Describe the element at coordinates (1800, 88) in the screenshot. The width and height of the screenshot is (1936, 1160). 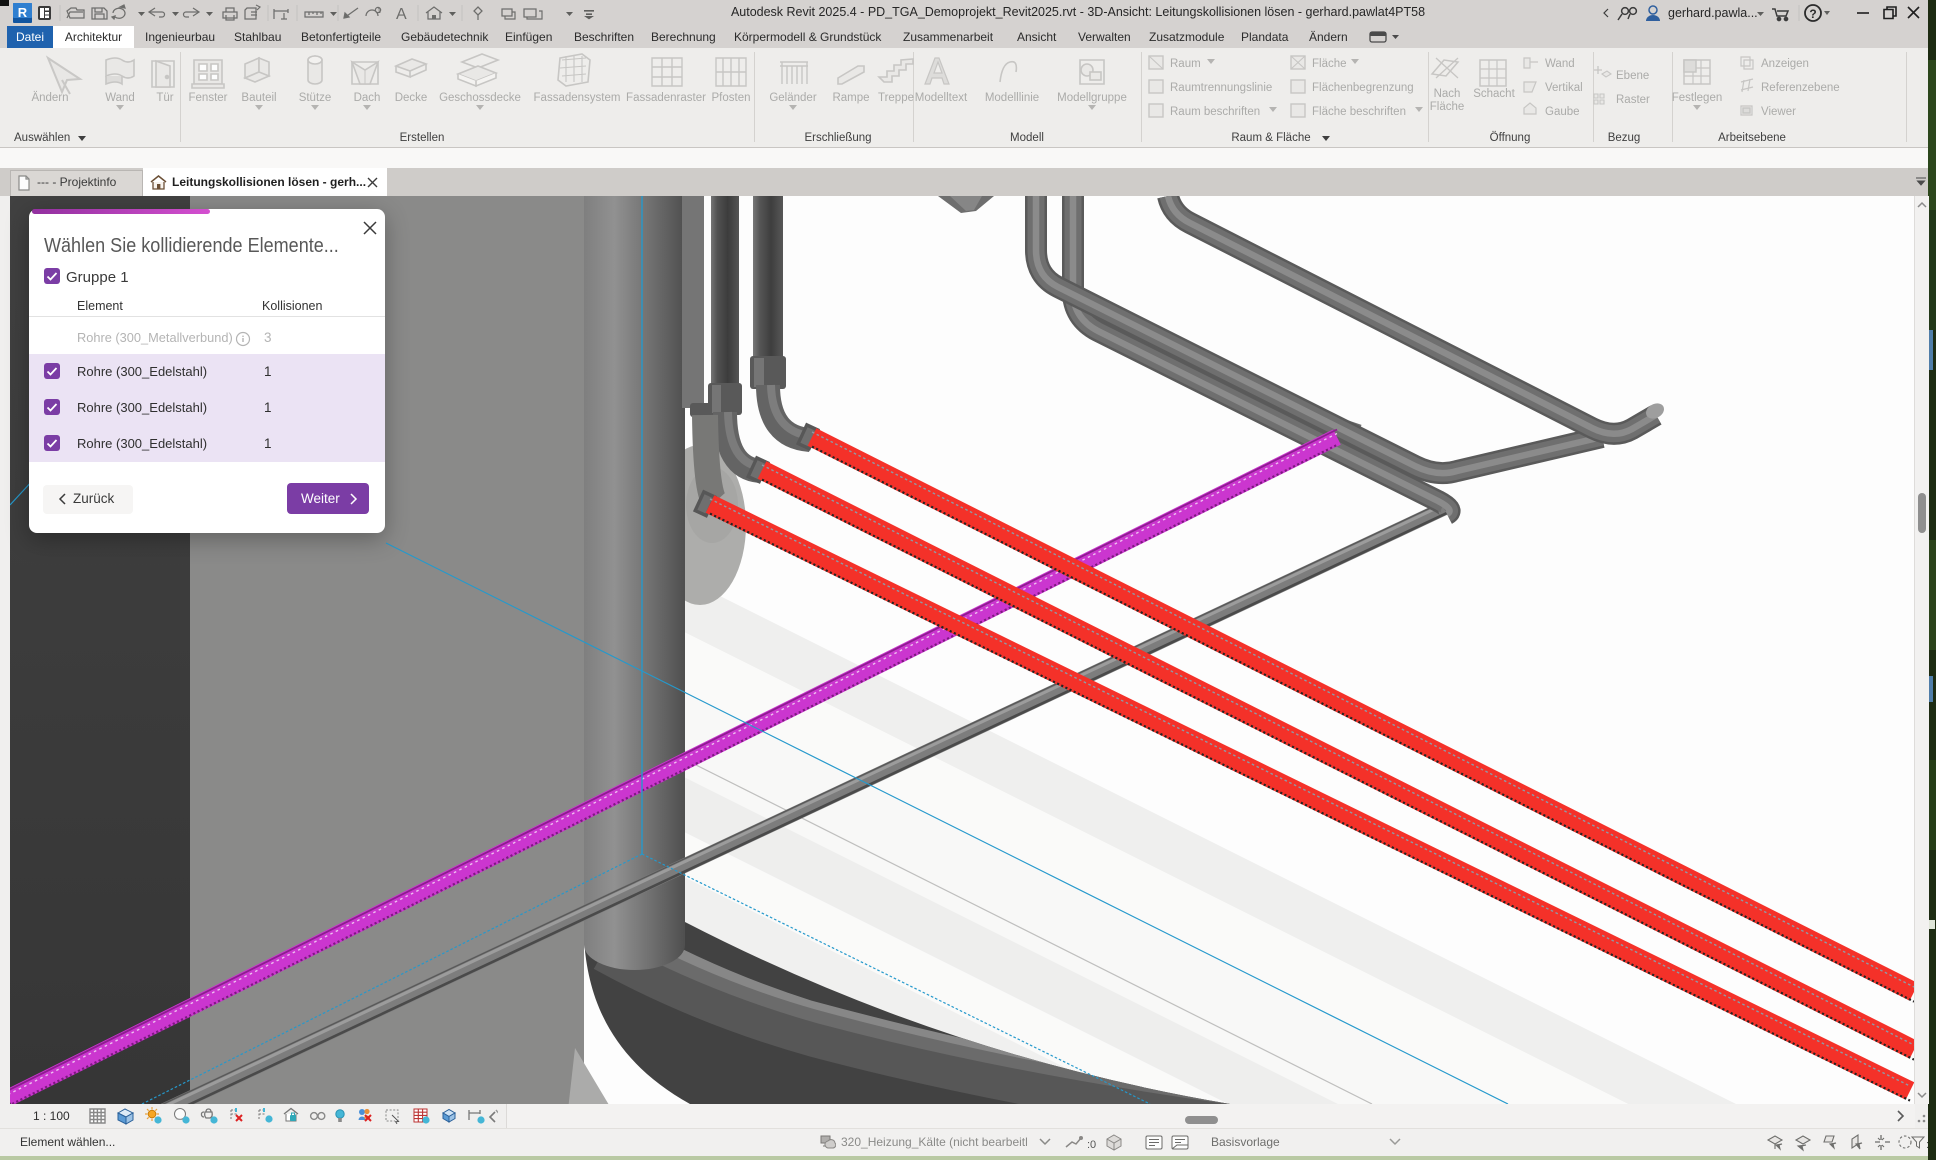
I see `svg-text: Referenzebene` at that location.